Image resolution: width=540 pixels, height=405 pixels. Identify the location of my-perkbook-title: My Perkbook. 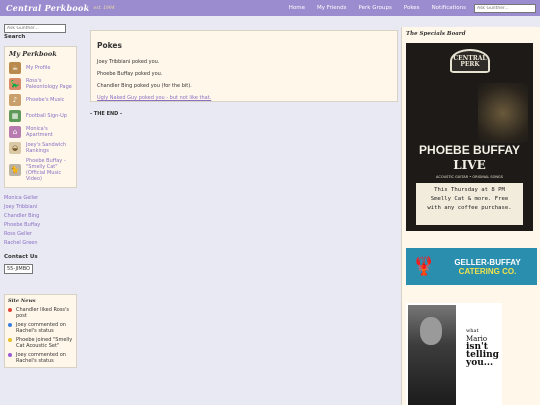
(33, 54).